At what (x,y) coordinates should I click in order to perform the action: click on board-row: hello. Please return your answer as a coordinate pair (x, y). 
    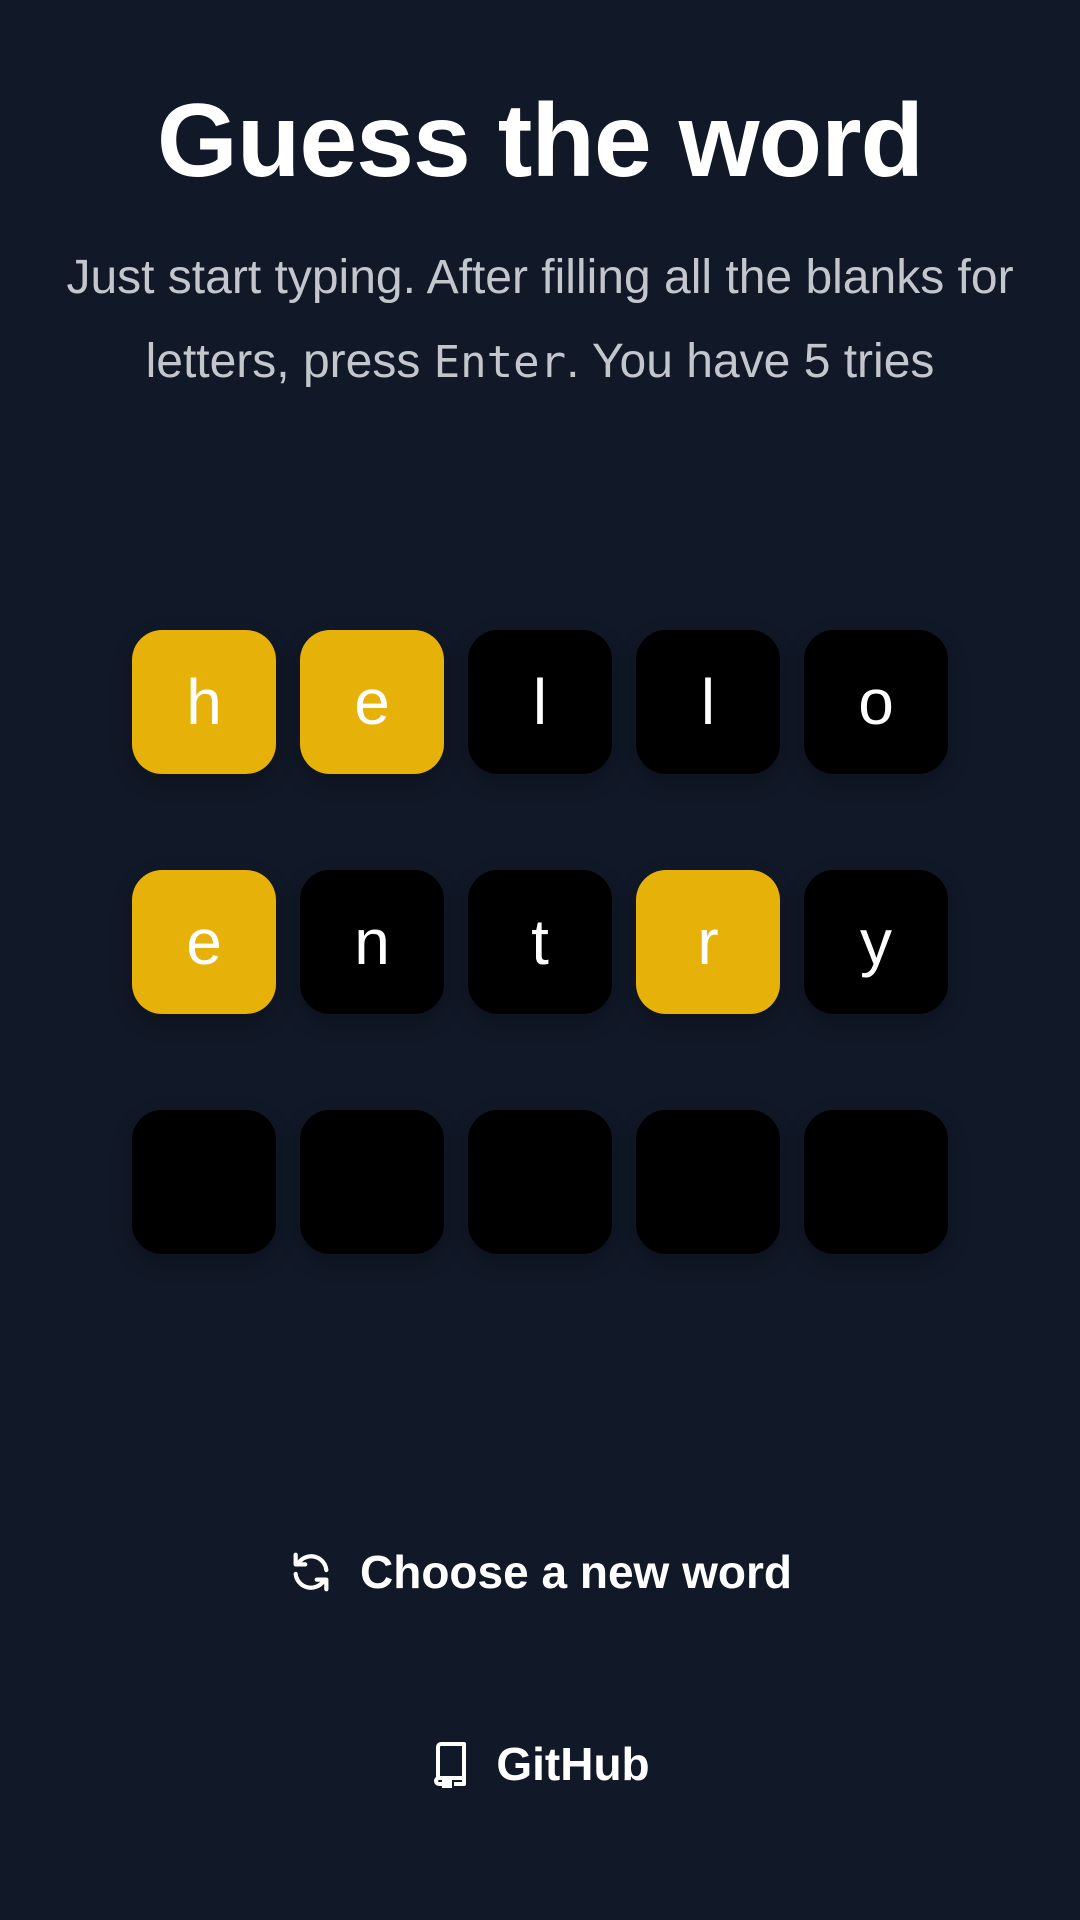
    Looking at the image, I should click on (540, 702).